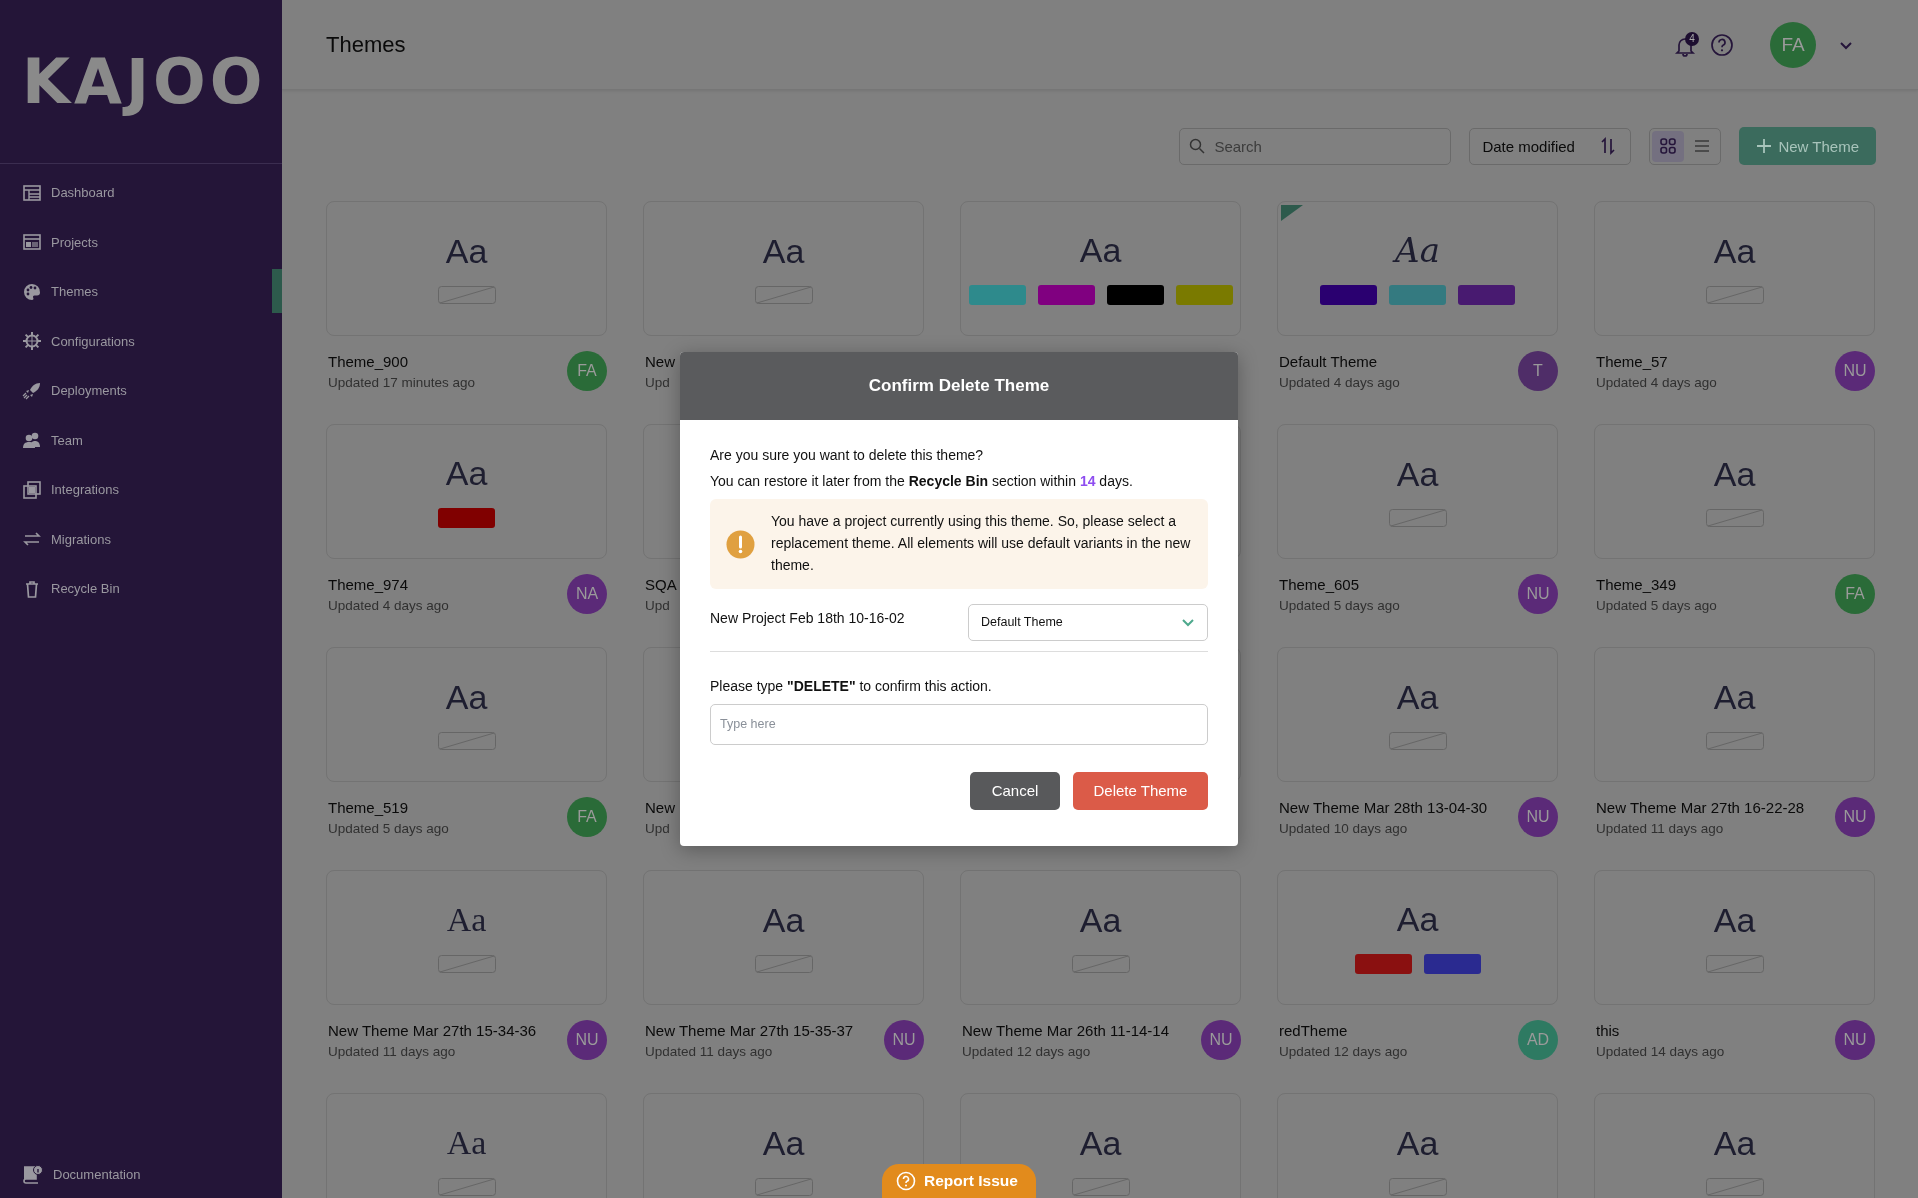 This screenshot has width=1918, height=1198. I want to click on user-avatar: NA, so click(587, 594).